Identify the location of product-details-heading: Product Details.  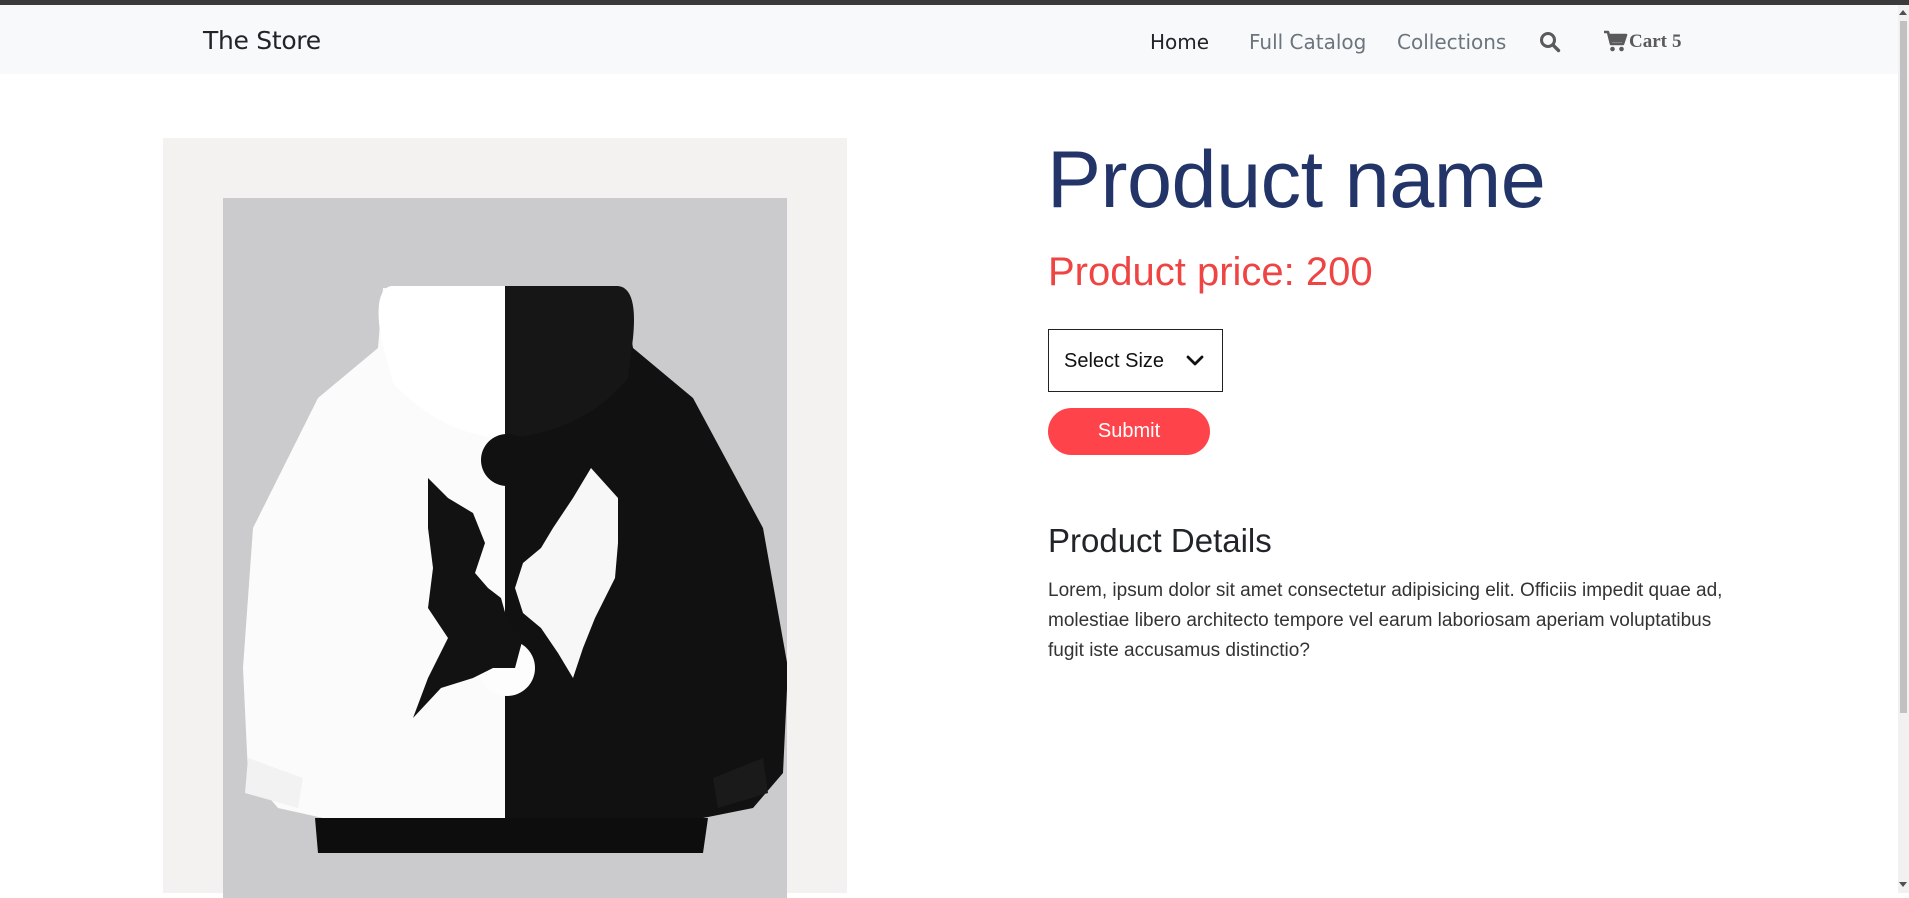
(1160, 540).